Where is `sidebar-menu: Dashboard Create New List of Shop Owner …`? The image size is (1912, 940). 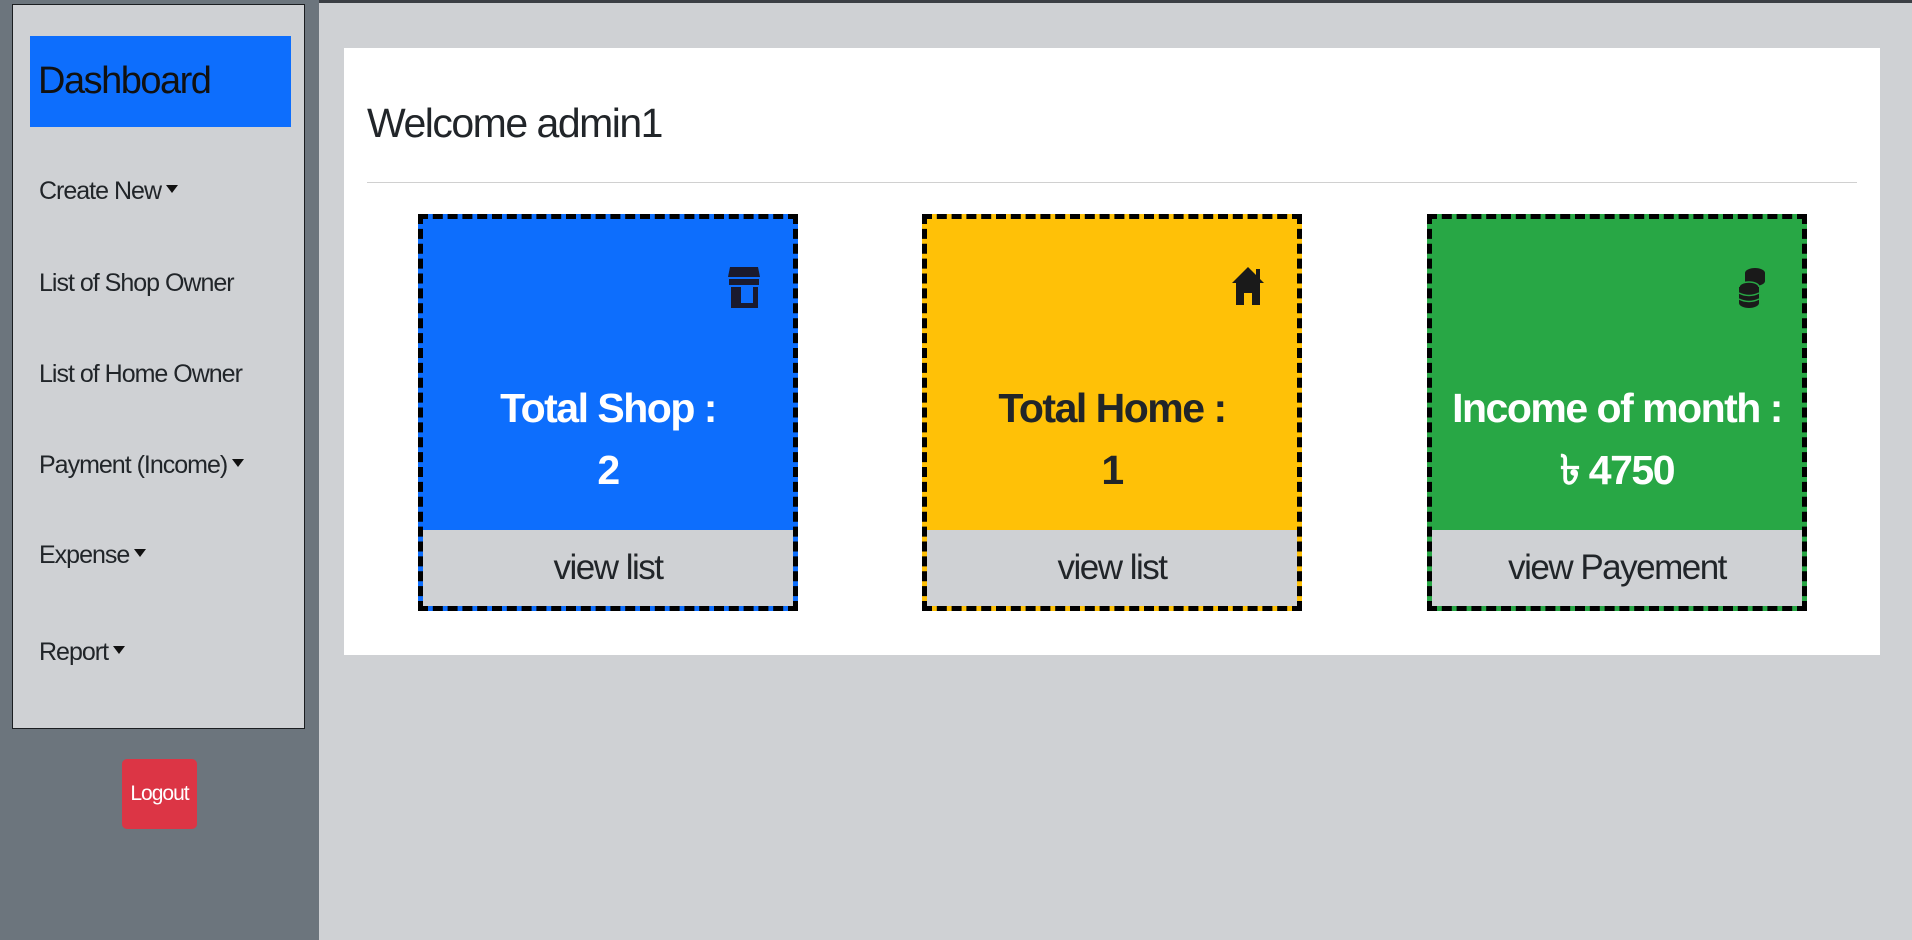
sidebar-menu: Dashboard Create New List of Shop Owner … is located at coordinates (158, 366).